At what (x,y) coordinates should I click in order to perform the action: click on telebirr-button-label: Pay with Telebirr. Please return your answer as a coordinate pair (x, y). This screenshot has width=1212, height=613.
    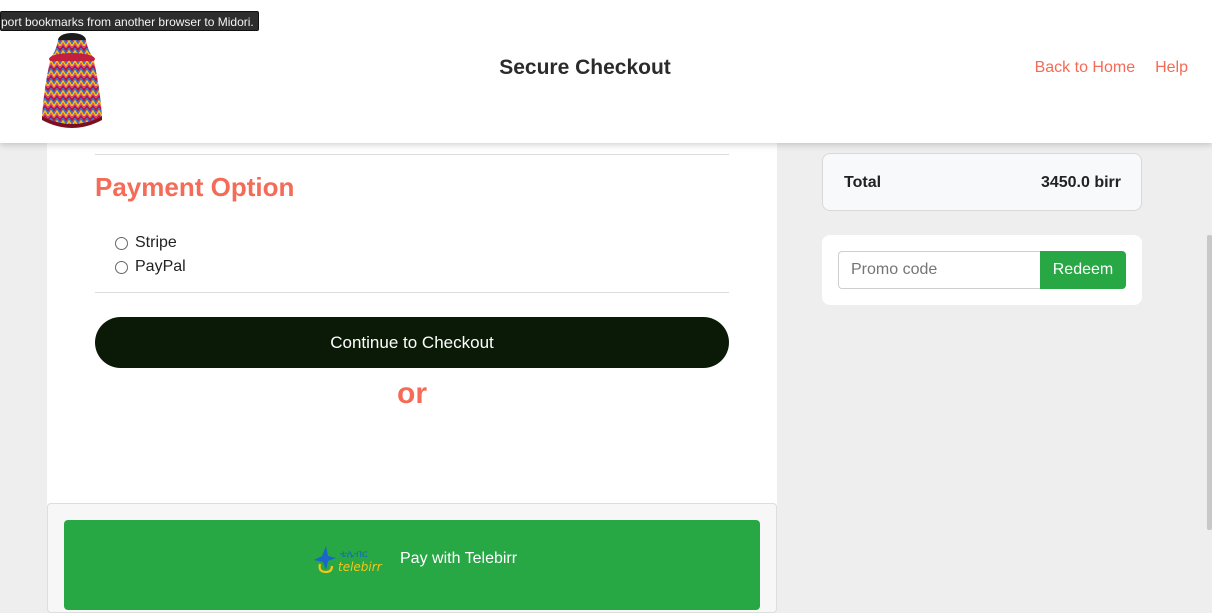
    Looking at the image, I should click on (459, 558).